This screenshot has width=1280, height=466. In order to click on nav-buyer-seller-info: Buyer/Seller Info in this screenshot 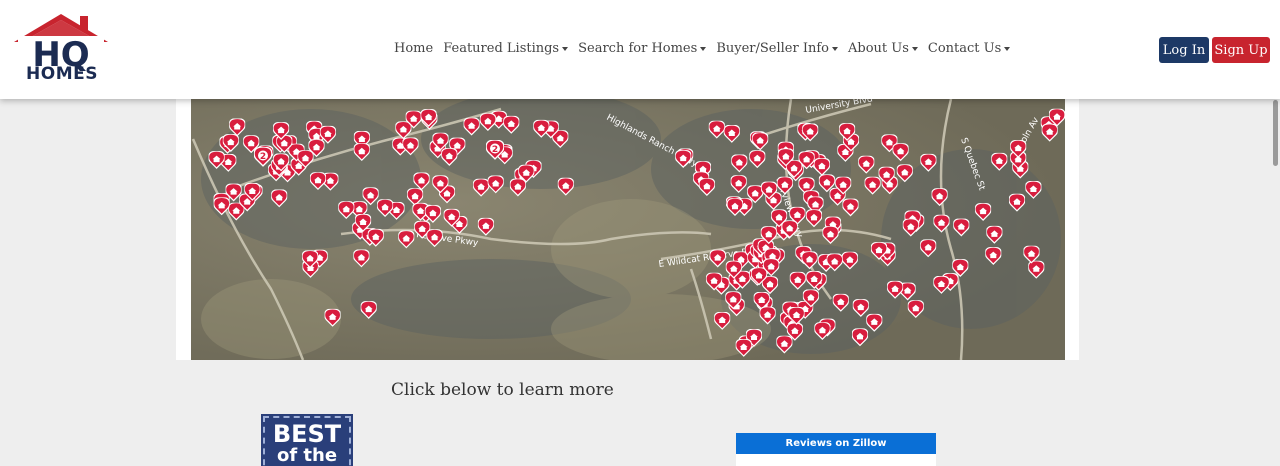, I will do `click(777, 48)`.